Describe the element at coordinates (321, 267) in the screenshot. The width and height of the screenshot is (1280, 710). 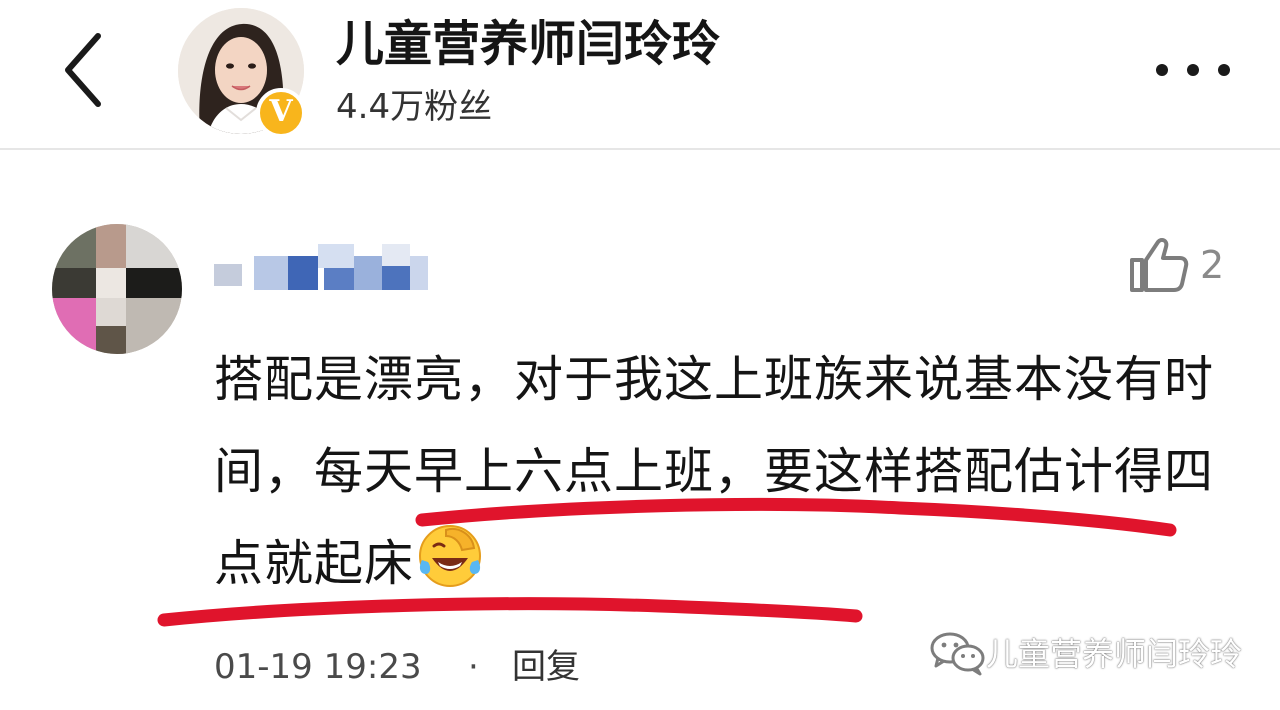
I see `username-mosaic` at that location.